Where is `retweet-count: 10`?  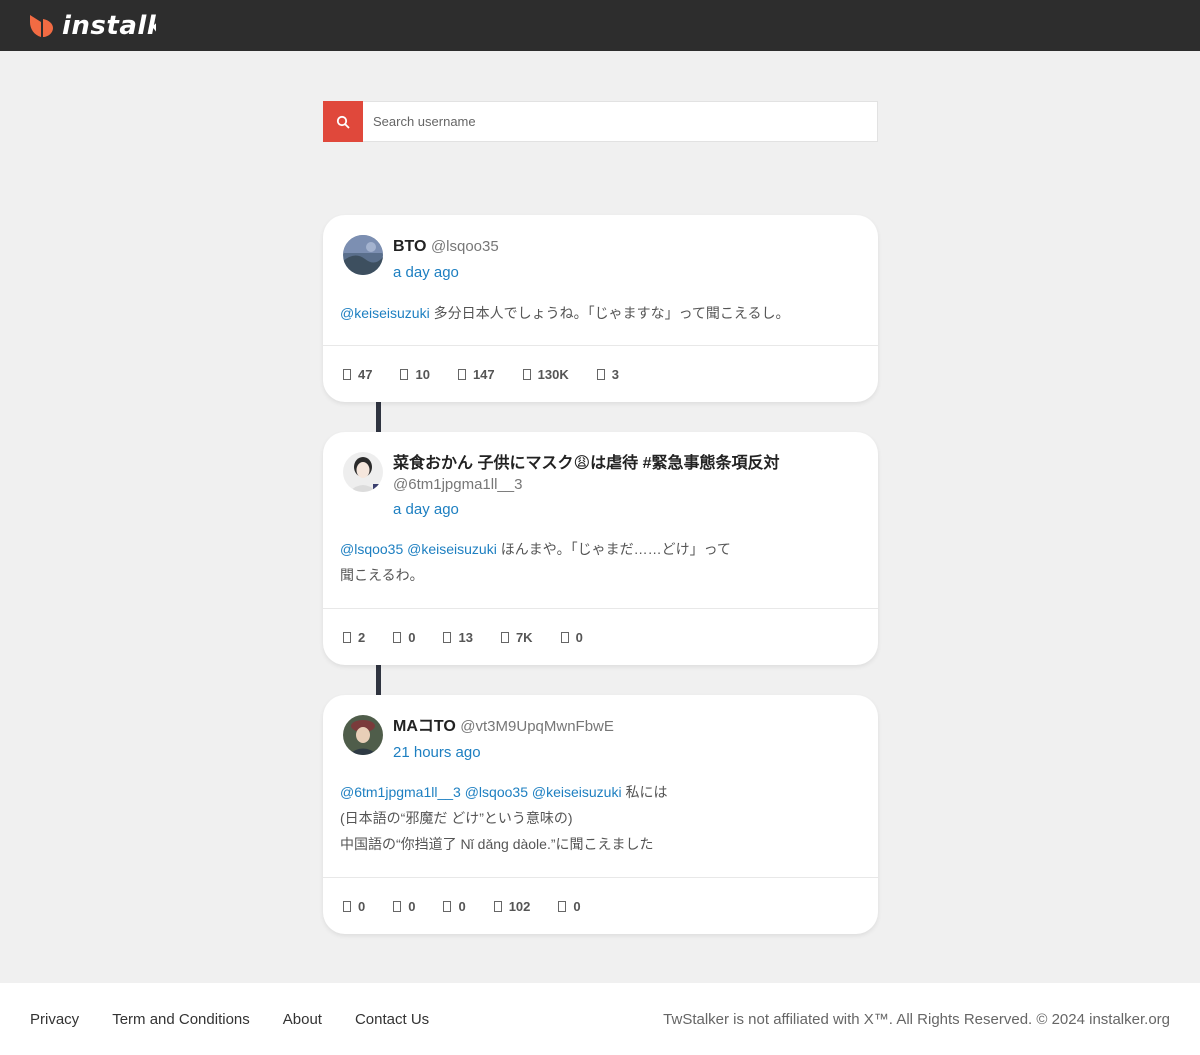
retweet-count: 10 is located at coordinates (422, 374).